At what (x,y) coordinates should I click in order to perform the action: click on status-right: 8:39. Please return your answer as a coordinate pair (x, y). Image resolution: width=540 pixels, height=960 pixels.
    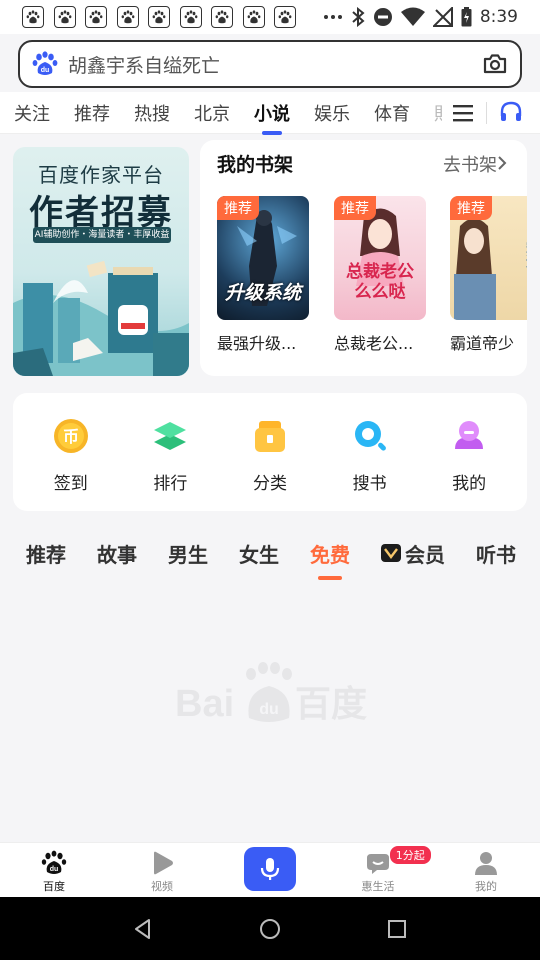
    Looking at the image, I should click on (420, 17).